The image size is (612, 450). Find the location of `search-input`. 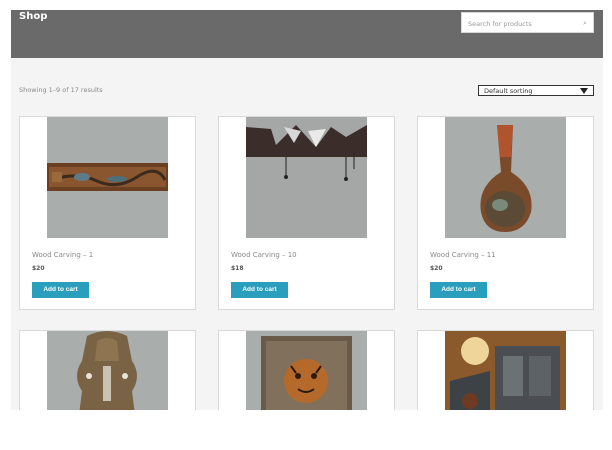

search-input is located at coordinates (520, 23).